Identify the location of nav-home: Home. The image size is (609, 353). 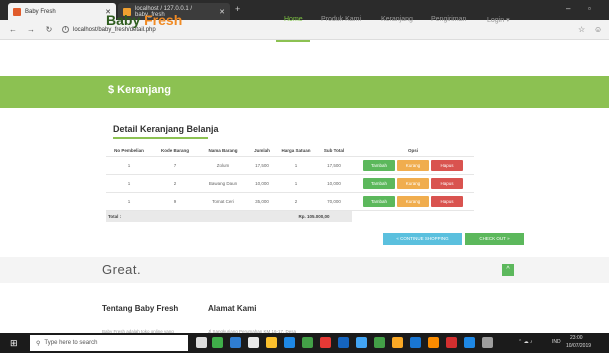
(293, 19).